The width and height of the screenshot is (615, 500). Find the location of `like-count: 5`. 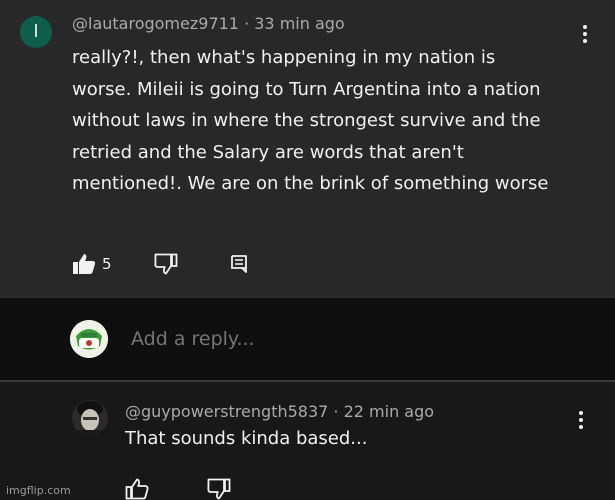

like-count: 5 is located at coordinates (107, 264).